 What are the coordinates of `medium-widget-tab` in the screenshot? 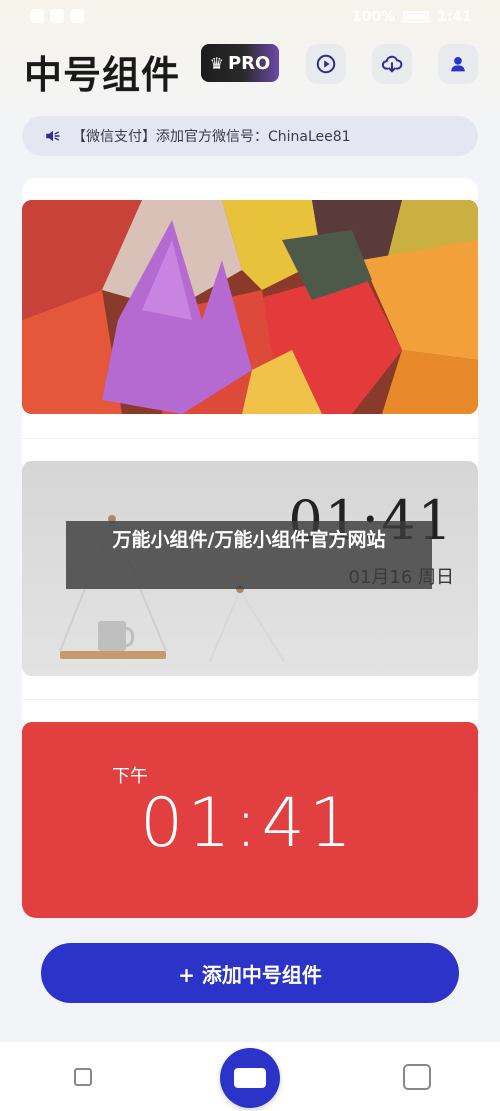 It's located at (250, 1078).